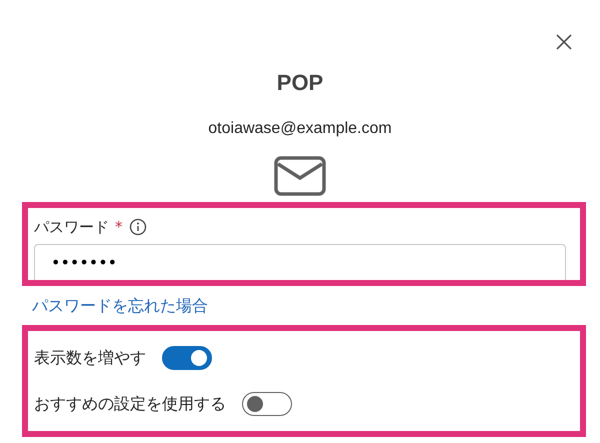 Image resolution: width=600 pixels, height=443 pixels. I want to click on password-field: •••••••, so click(300, 262).